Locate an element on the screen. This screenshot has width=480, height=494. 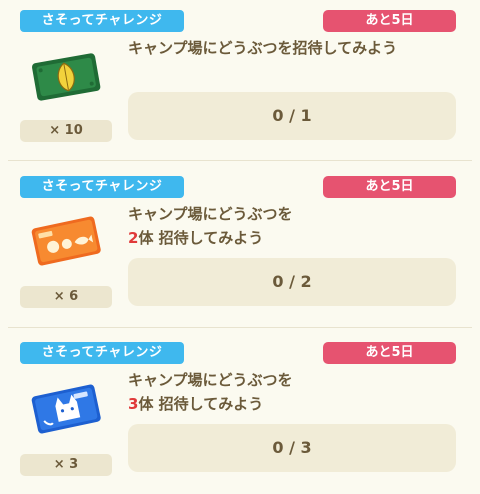
reward: × 6 is located at coordinates (66, 261).